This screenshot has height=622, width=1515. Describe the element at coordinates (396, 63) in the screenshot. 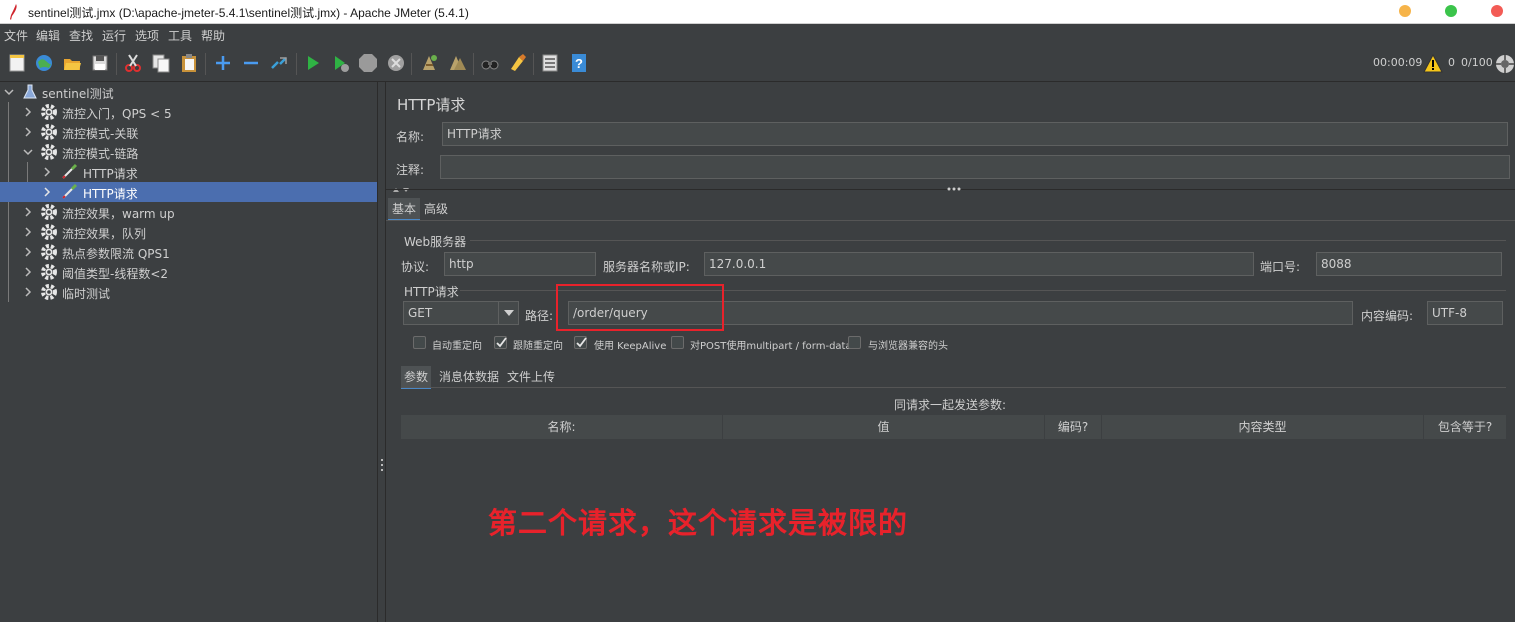

I see `shutdown-icon` at that location.